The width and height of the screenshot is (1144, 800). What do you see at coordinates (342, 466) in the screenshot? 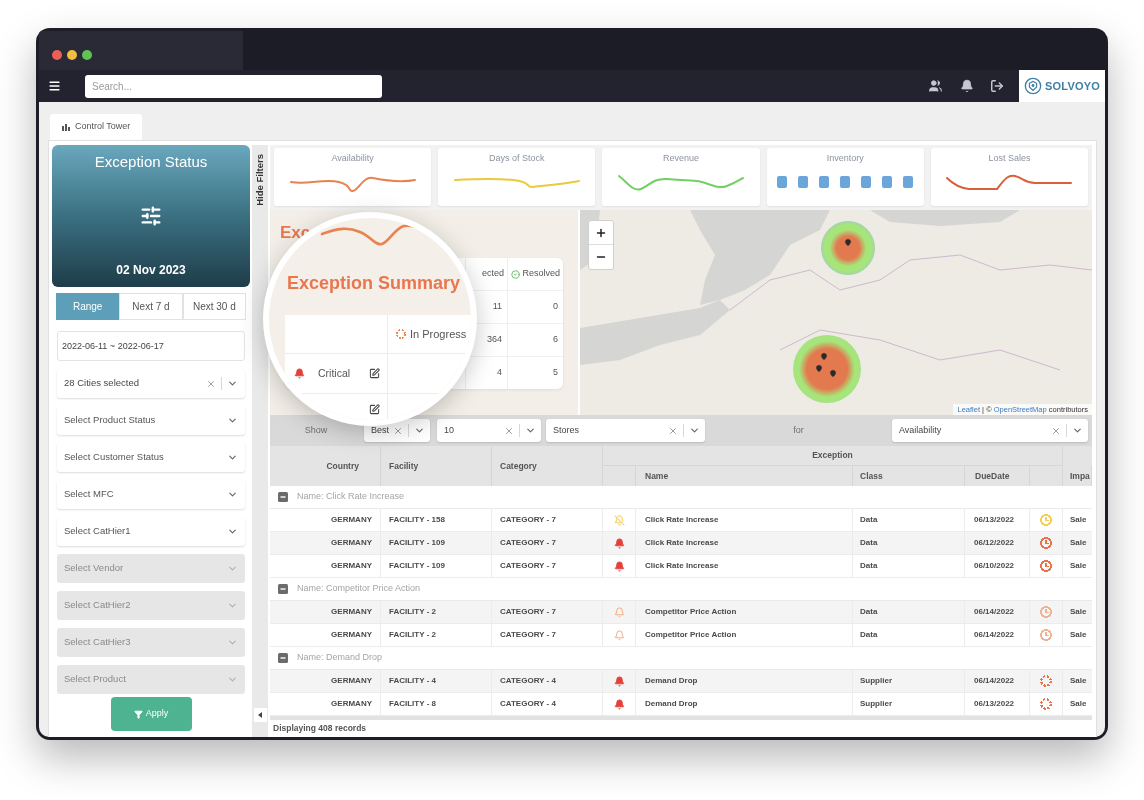
I see `column-header: Country` at bounding box center [342, 466].